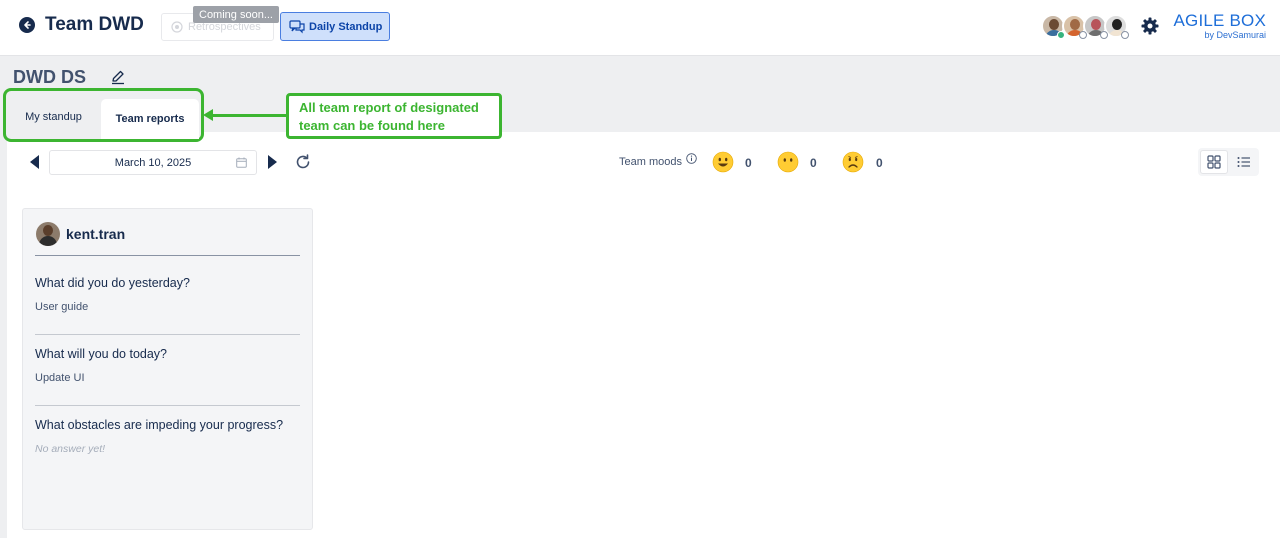  I want to click on refresh-icon, so click(303, 162).